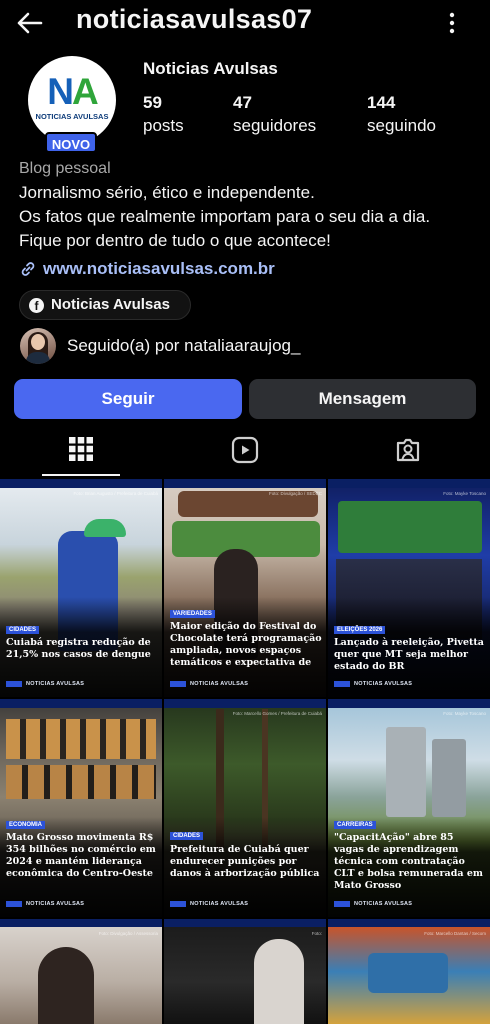 Image resolution: width=490 pixels, height=1024 pixels. Describe the element at coordinates (110, 304) in the screenshot. I see `facebook-chip-label: Noticias Avulsas` at that location.